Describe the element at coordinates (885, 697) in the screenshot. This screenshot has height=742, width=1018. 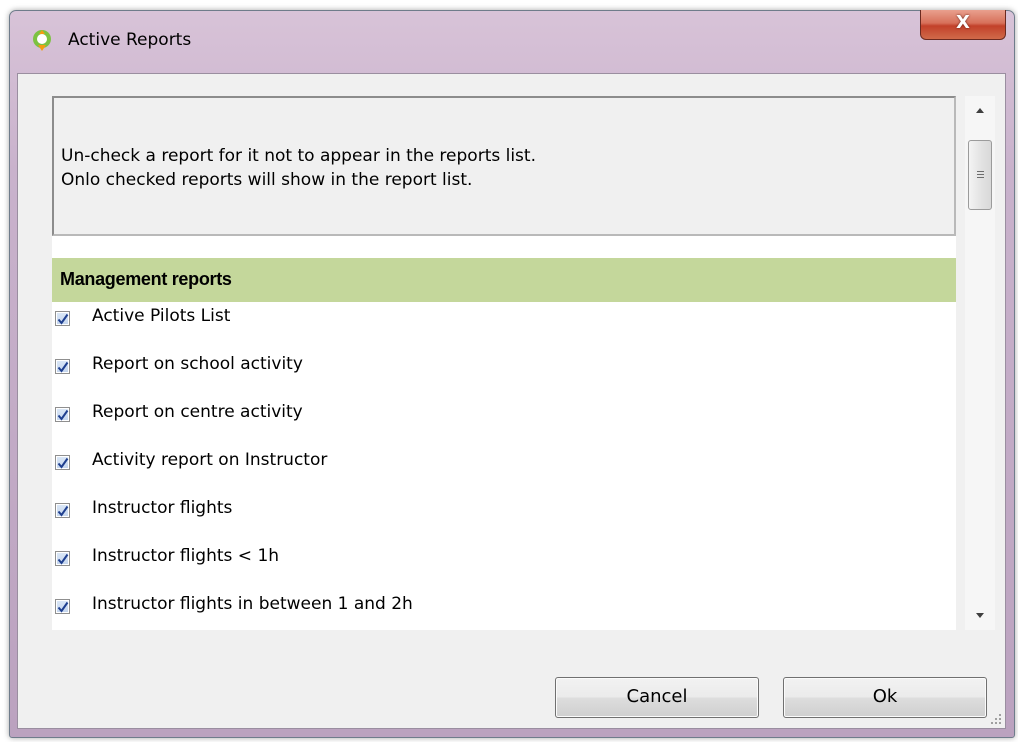
I see `ok-button: Ok` at that location.